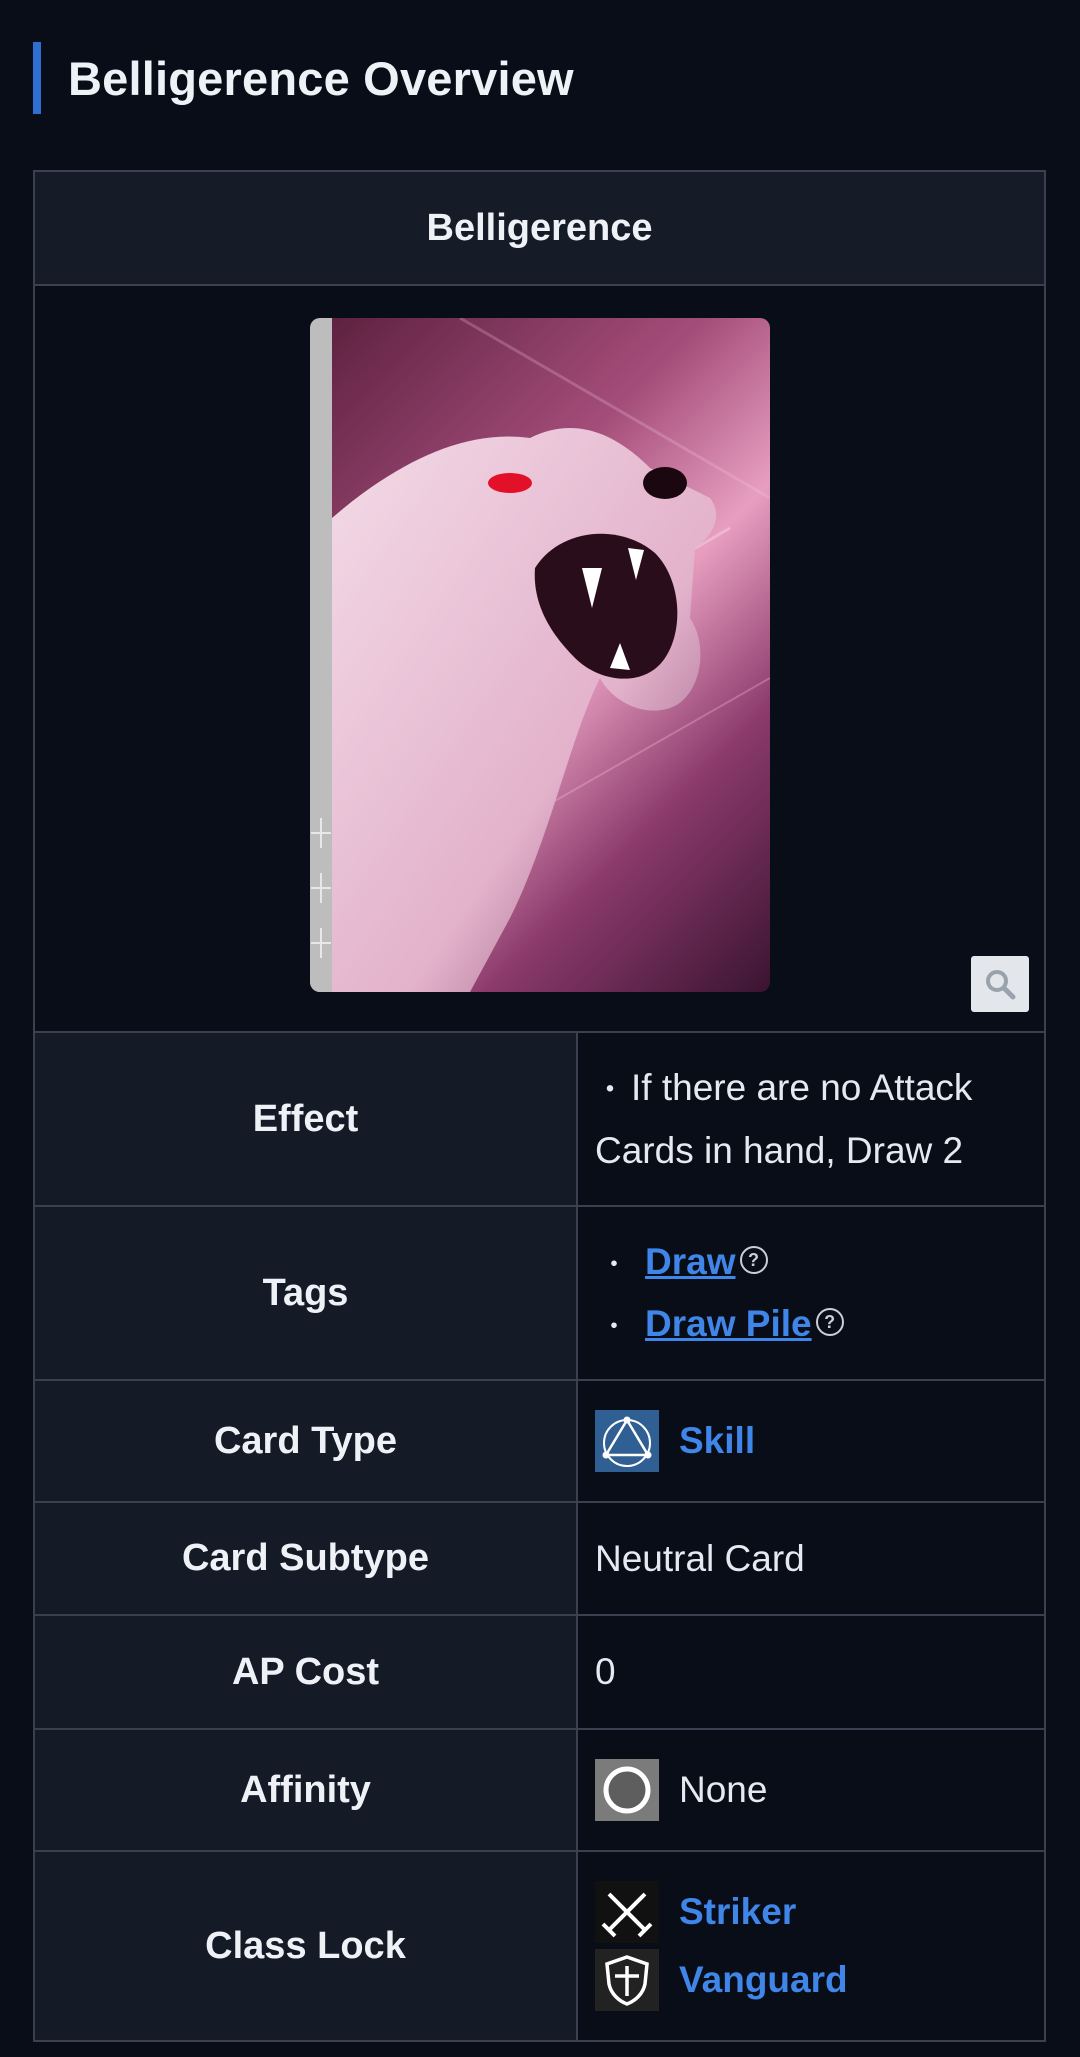 Image resolution: width=1080 pixels, height=2057 pixels. What do you see at coordinates (811, 1441) in the screenshot?
I see `card-type-value: Skill` at bounding box center [811, 1441].